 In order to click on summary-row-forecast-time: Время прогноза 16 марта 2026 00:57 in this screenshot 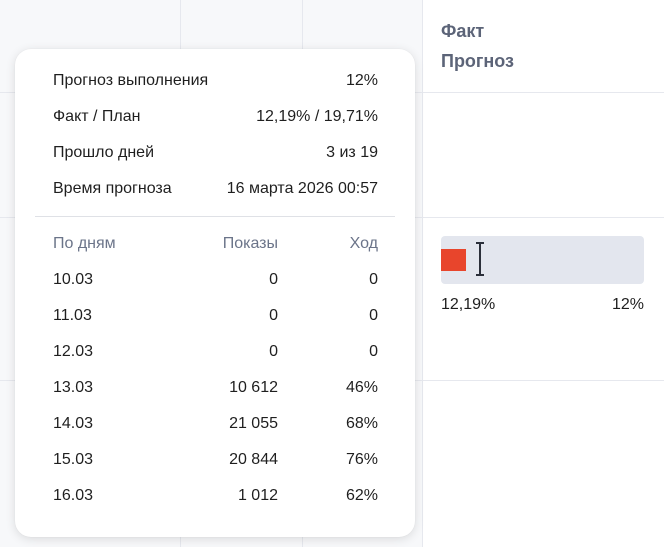, I will do `click(215, 189)`.